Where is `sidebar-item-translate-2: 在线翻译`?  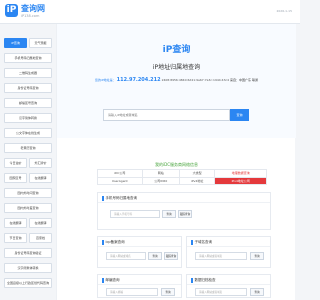
sidebar-item-translate-2: 在线翻译 is located at coordinates (15, 223).